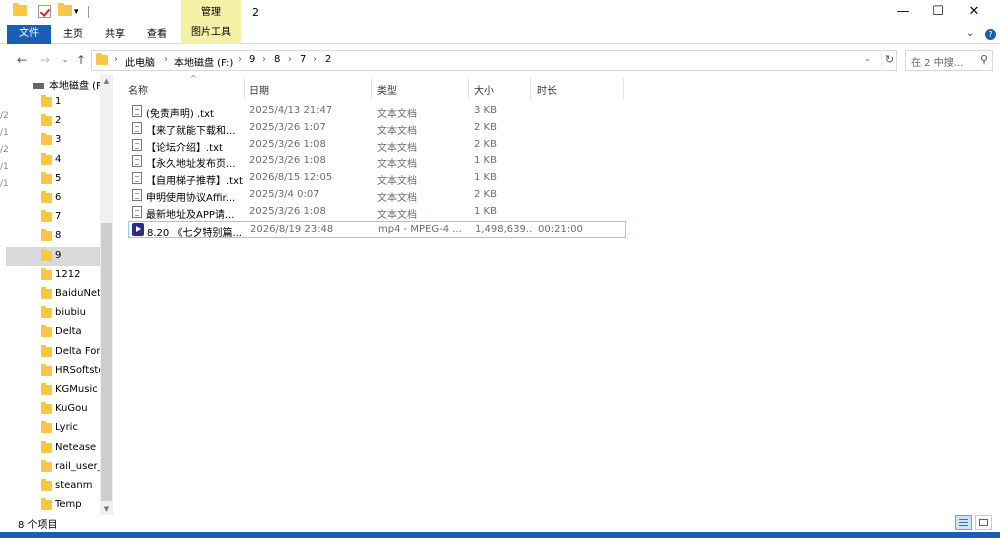 This screenshot has height=538, width=1000. I want to click on refresh-icon: ↻, so click(889, 60).